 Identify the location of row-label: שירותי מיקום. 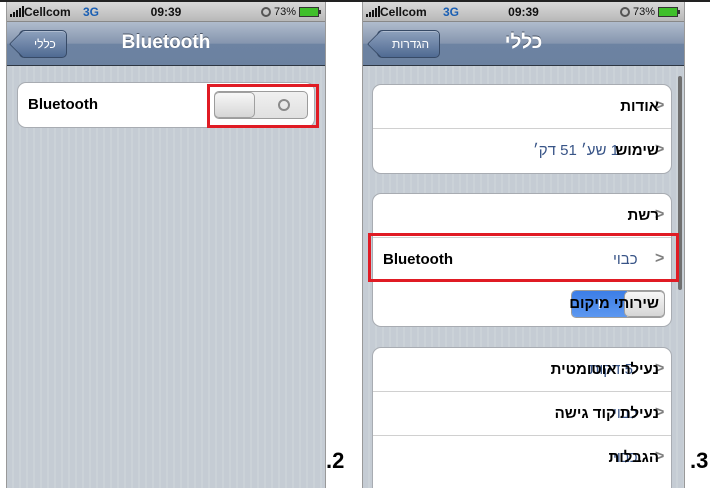
(614, 303).